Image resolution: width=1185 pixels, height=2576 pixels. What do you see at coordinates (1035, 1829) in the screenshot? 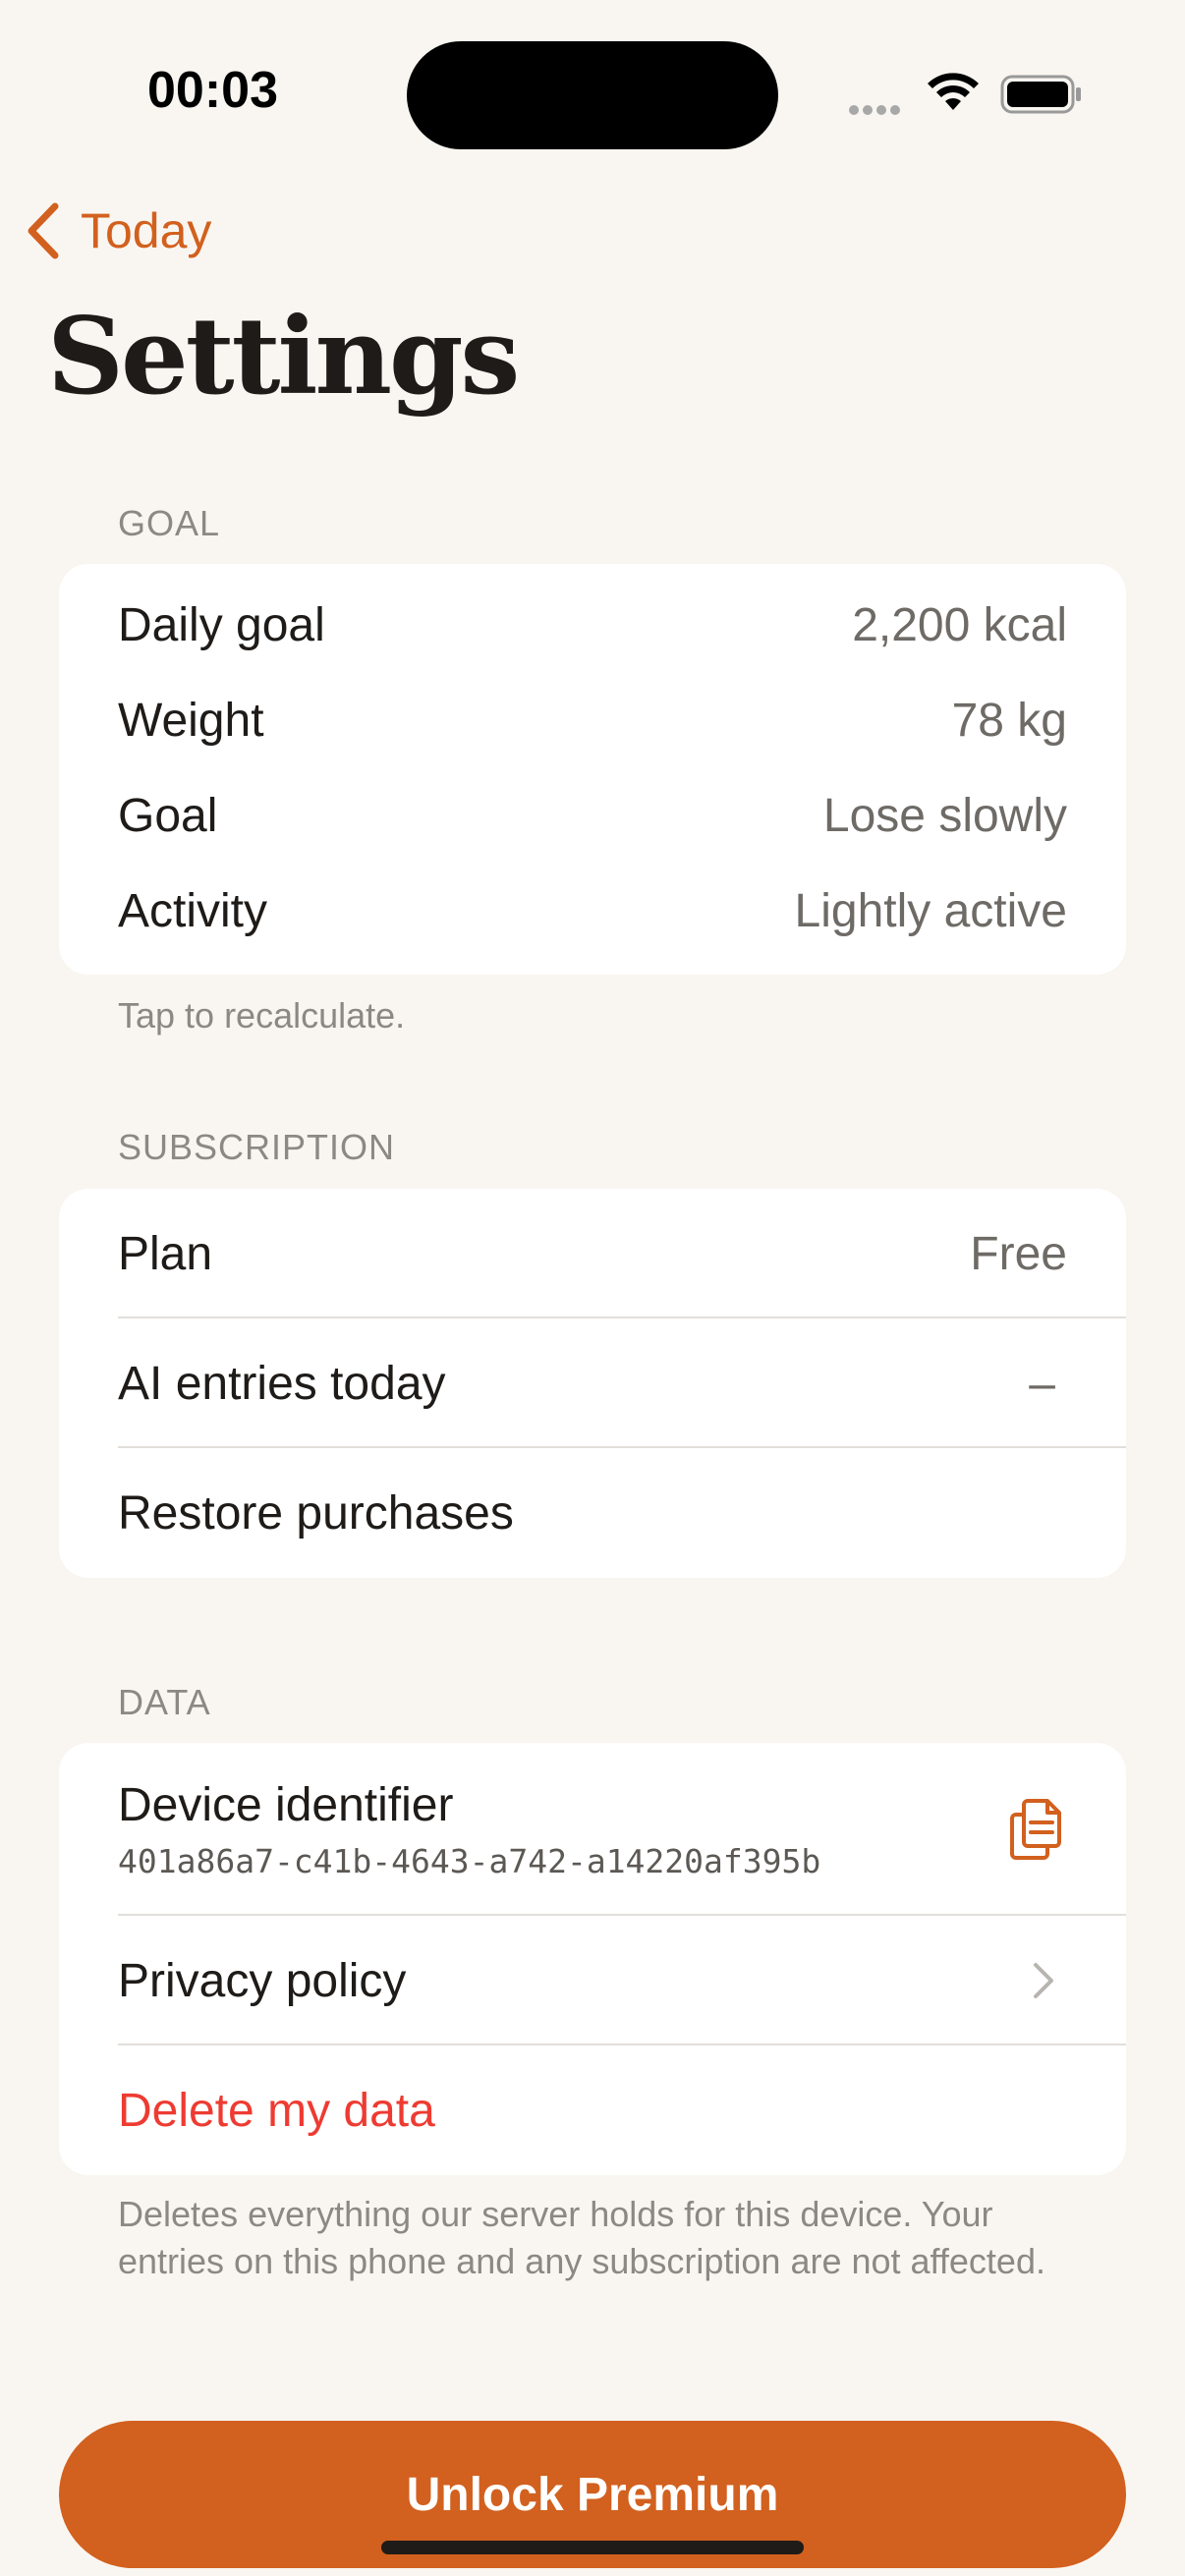
I see `copy-icon` at bounding box center [1035, 1829].